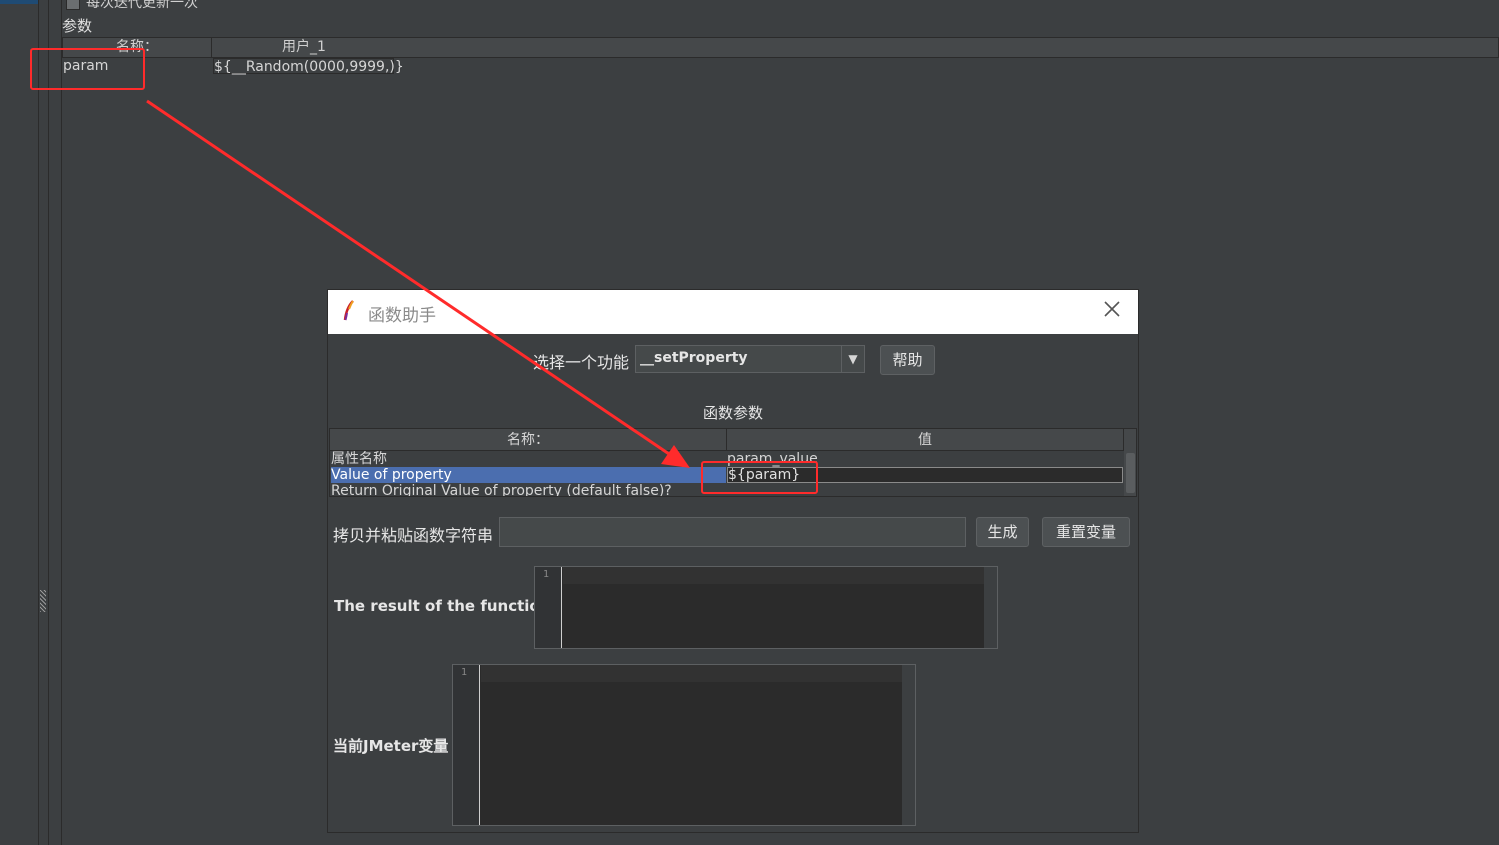 This screenshot has width=1499, height=845. What do you see at coordinates (87, 69) in the screenshot?
I see `annotation-highlight-param` at bounding box center [87, 69].